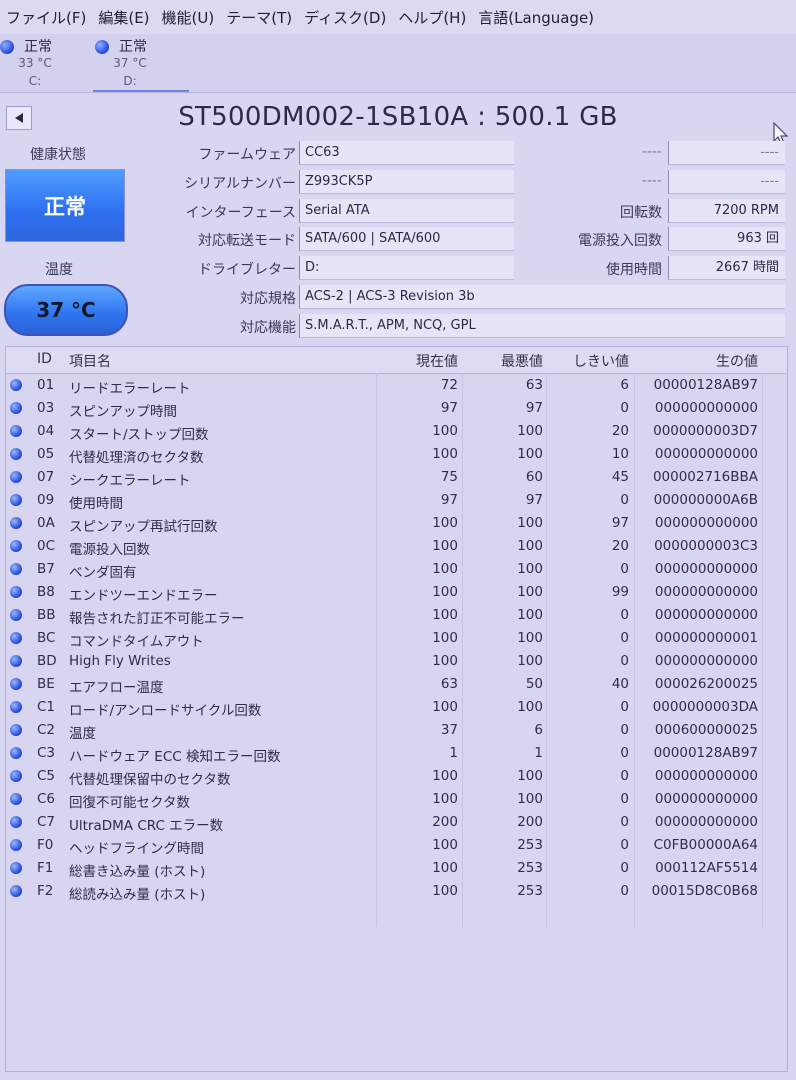  Describe the element at coordinates (396, 753) in the screenshot. I see `table-row: C3 ハードウェア ECC 検知エラー回数 1 1 0 00000128AB97` at that location.